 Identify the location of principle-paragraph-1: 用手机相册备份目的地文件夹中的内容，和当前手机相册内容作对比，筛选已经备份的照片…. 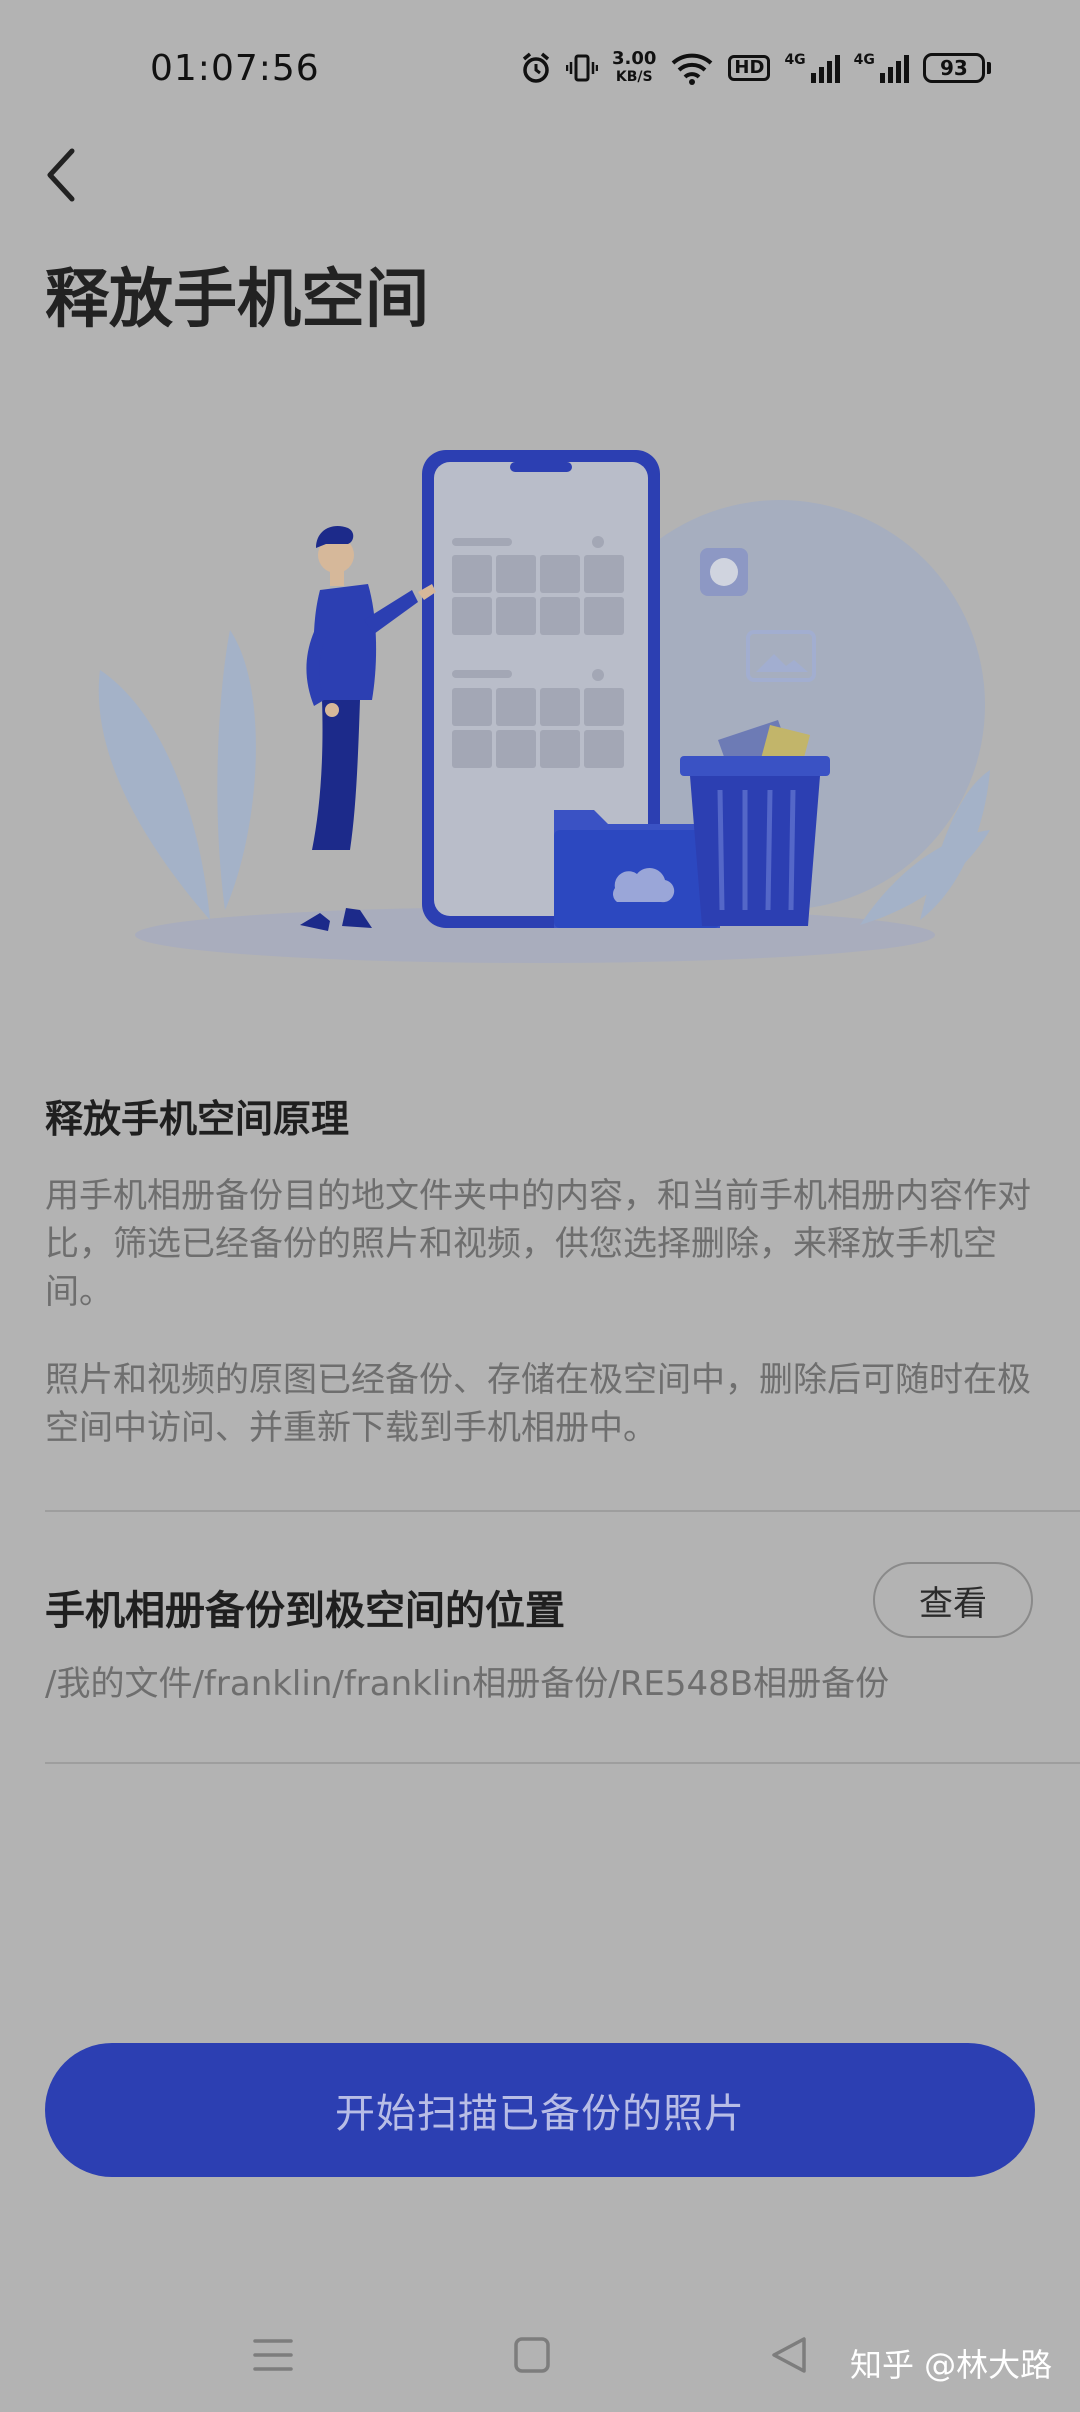
(538, 1244).